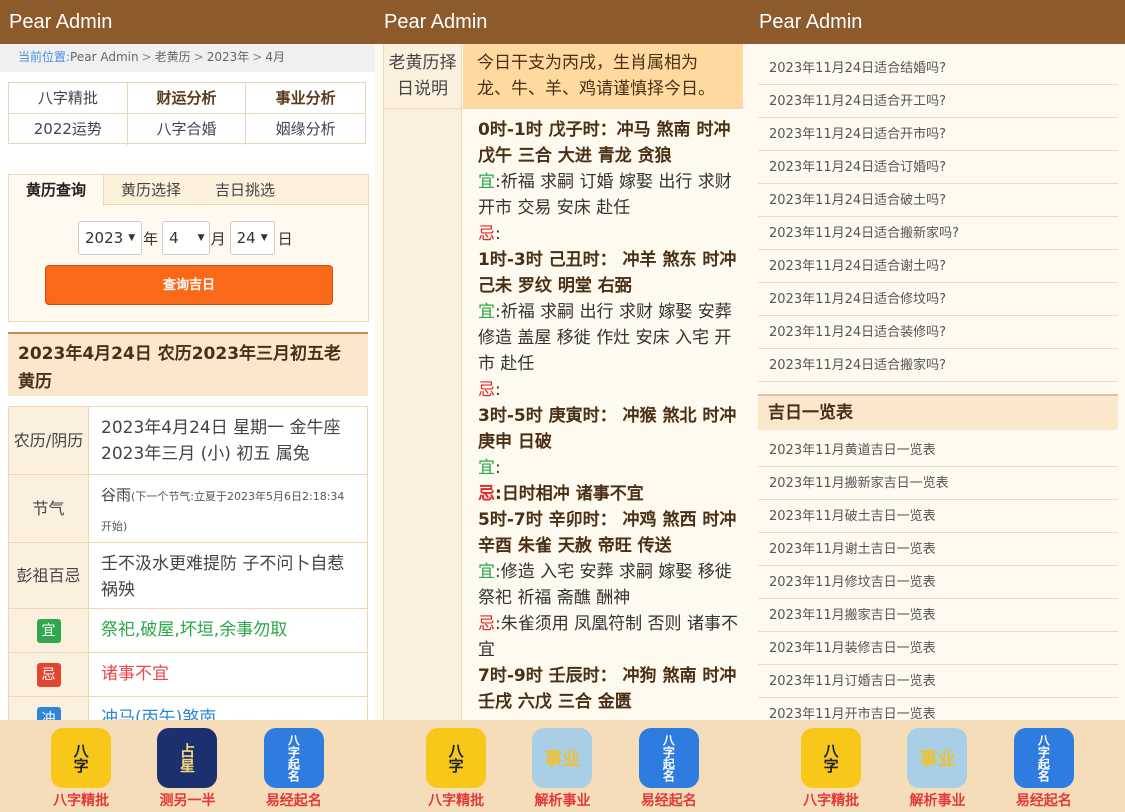 This screenshot has height=812, width=1125. I want to click on hour-title: 0时-1时 戊子时：冲马 煞南 时冲戊午 三合 大进 青龙 贪狼, so click(604, 143).